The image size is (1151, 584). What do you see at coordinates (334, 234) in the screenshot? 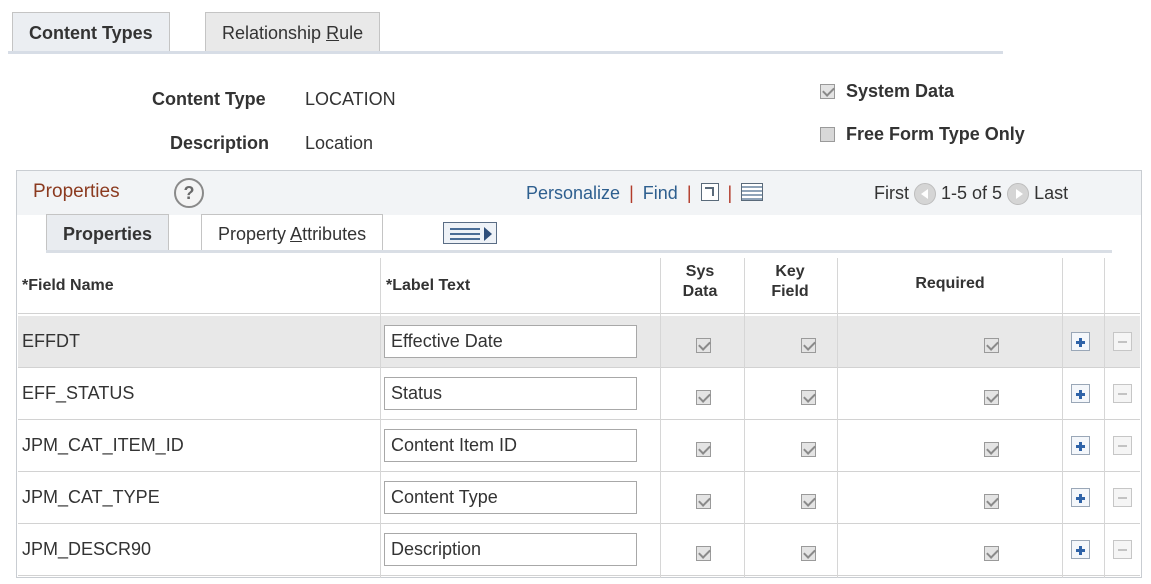
I see `subtab-attr-c: ttributes` at bounding box center [334, 234].